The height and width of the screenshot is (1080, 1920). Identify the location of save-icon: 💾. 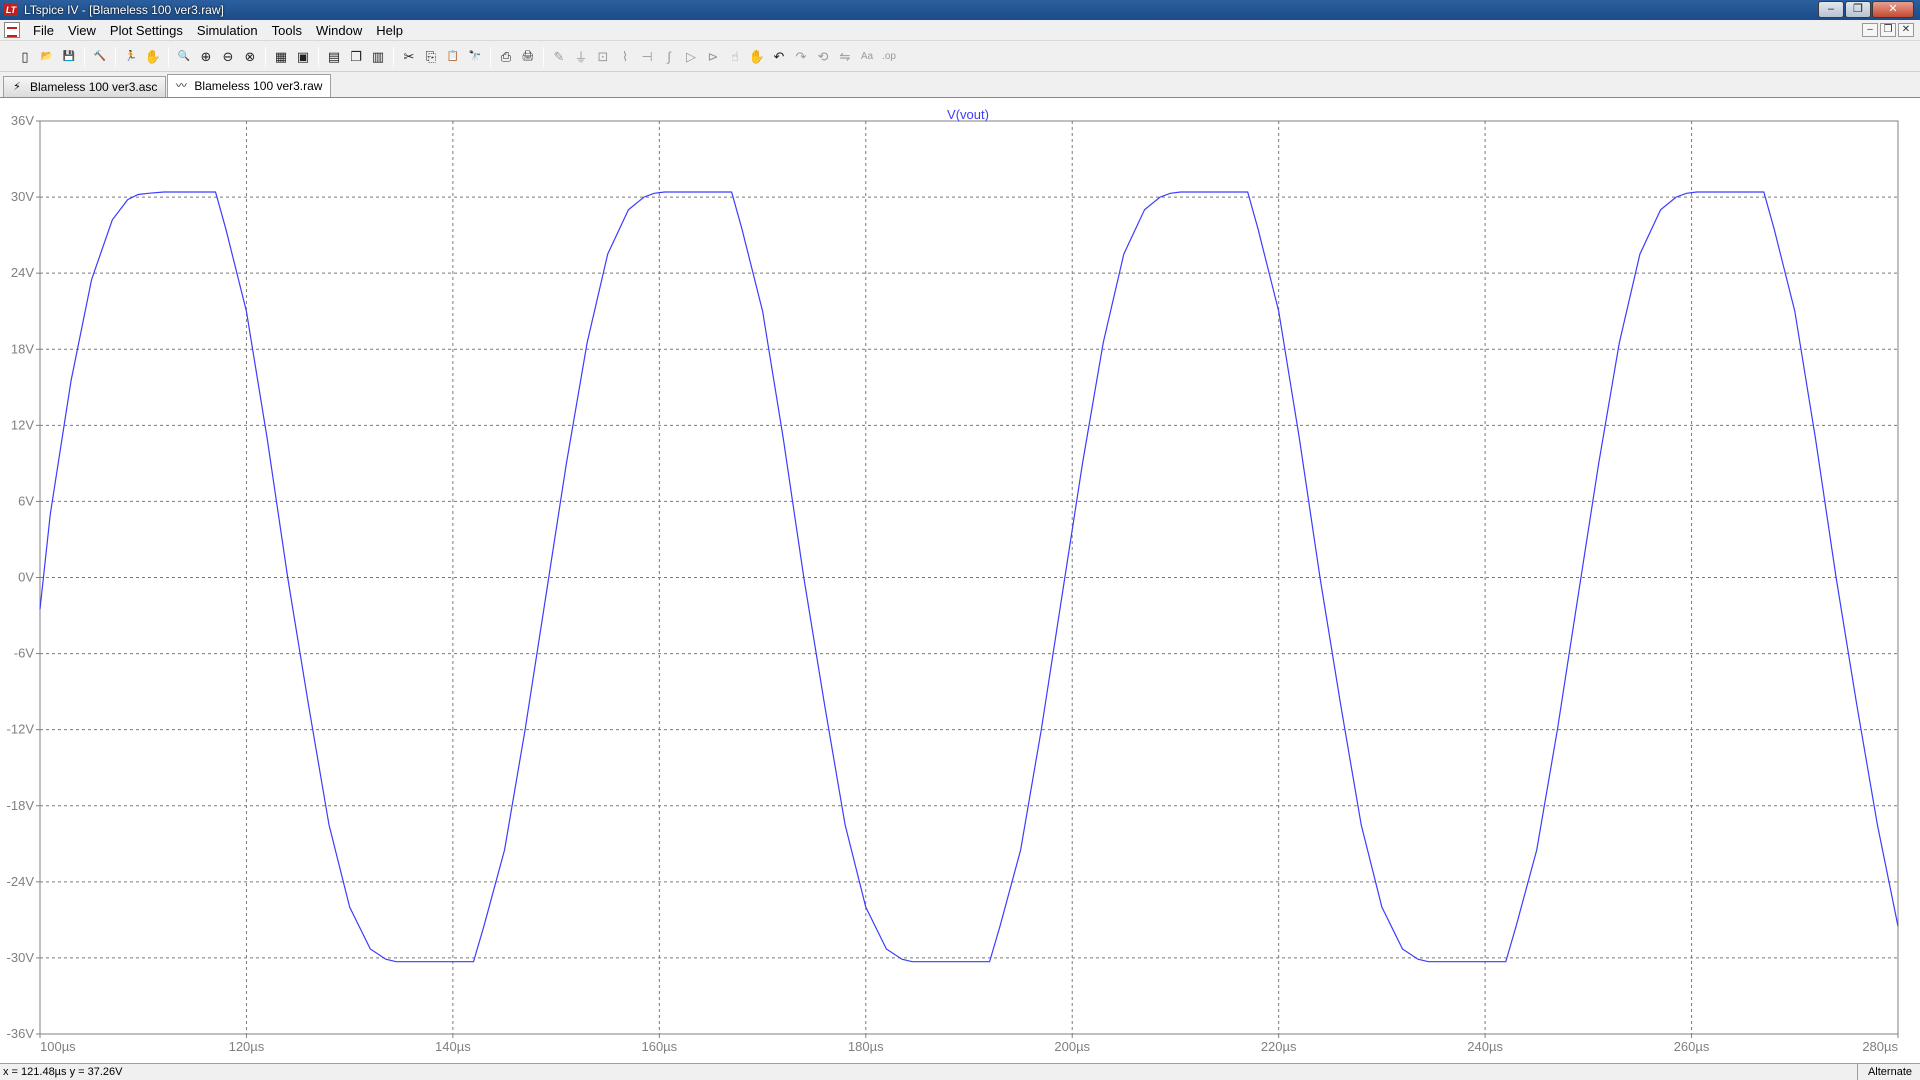
(69, 57).